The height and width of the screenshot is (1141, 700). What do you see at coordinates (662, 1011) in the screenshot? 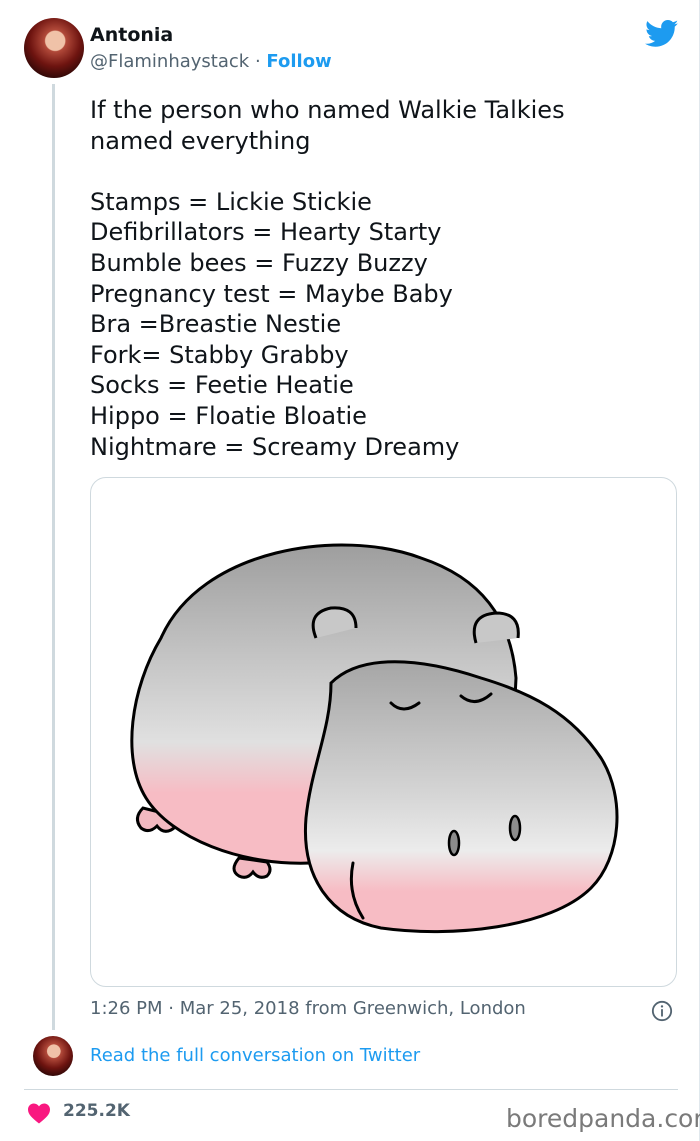
I see `info-icon` at bounding box center [662, 1011].